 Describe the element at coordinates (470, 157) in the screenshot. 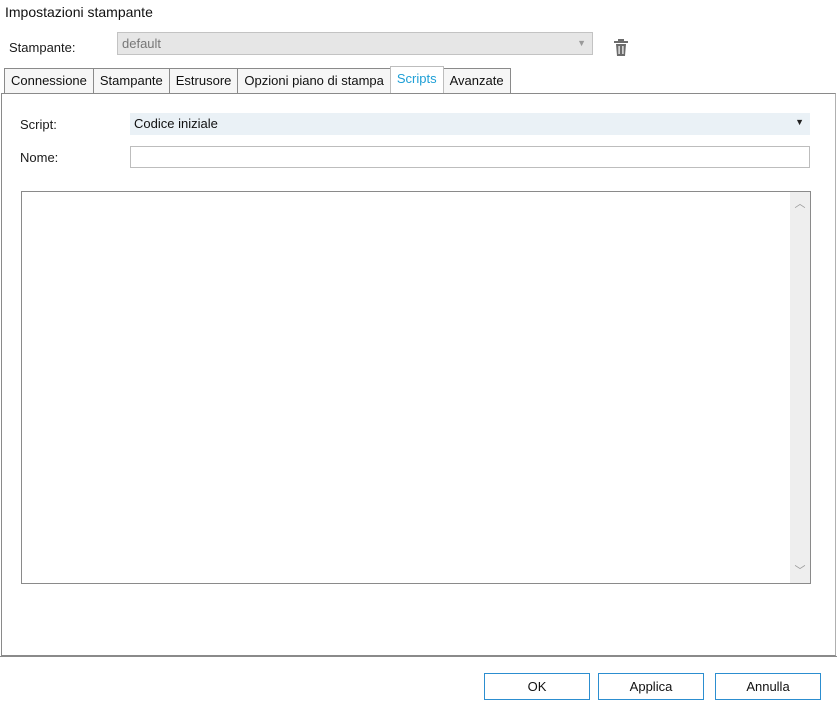

I see `name-input` at that location.